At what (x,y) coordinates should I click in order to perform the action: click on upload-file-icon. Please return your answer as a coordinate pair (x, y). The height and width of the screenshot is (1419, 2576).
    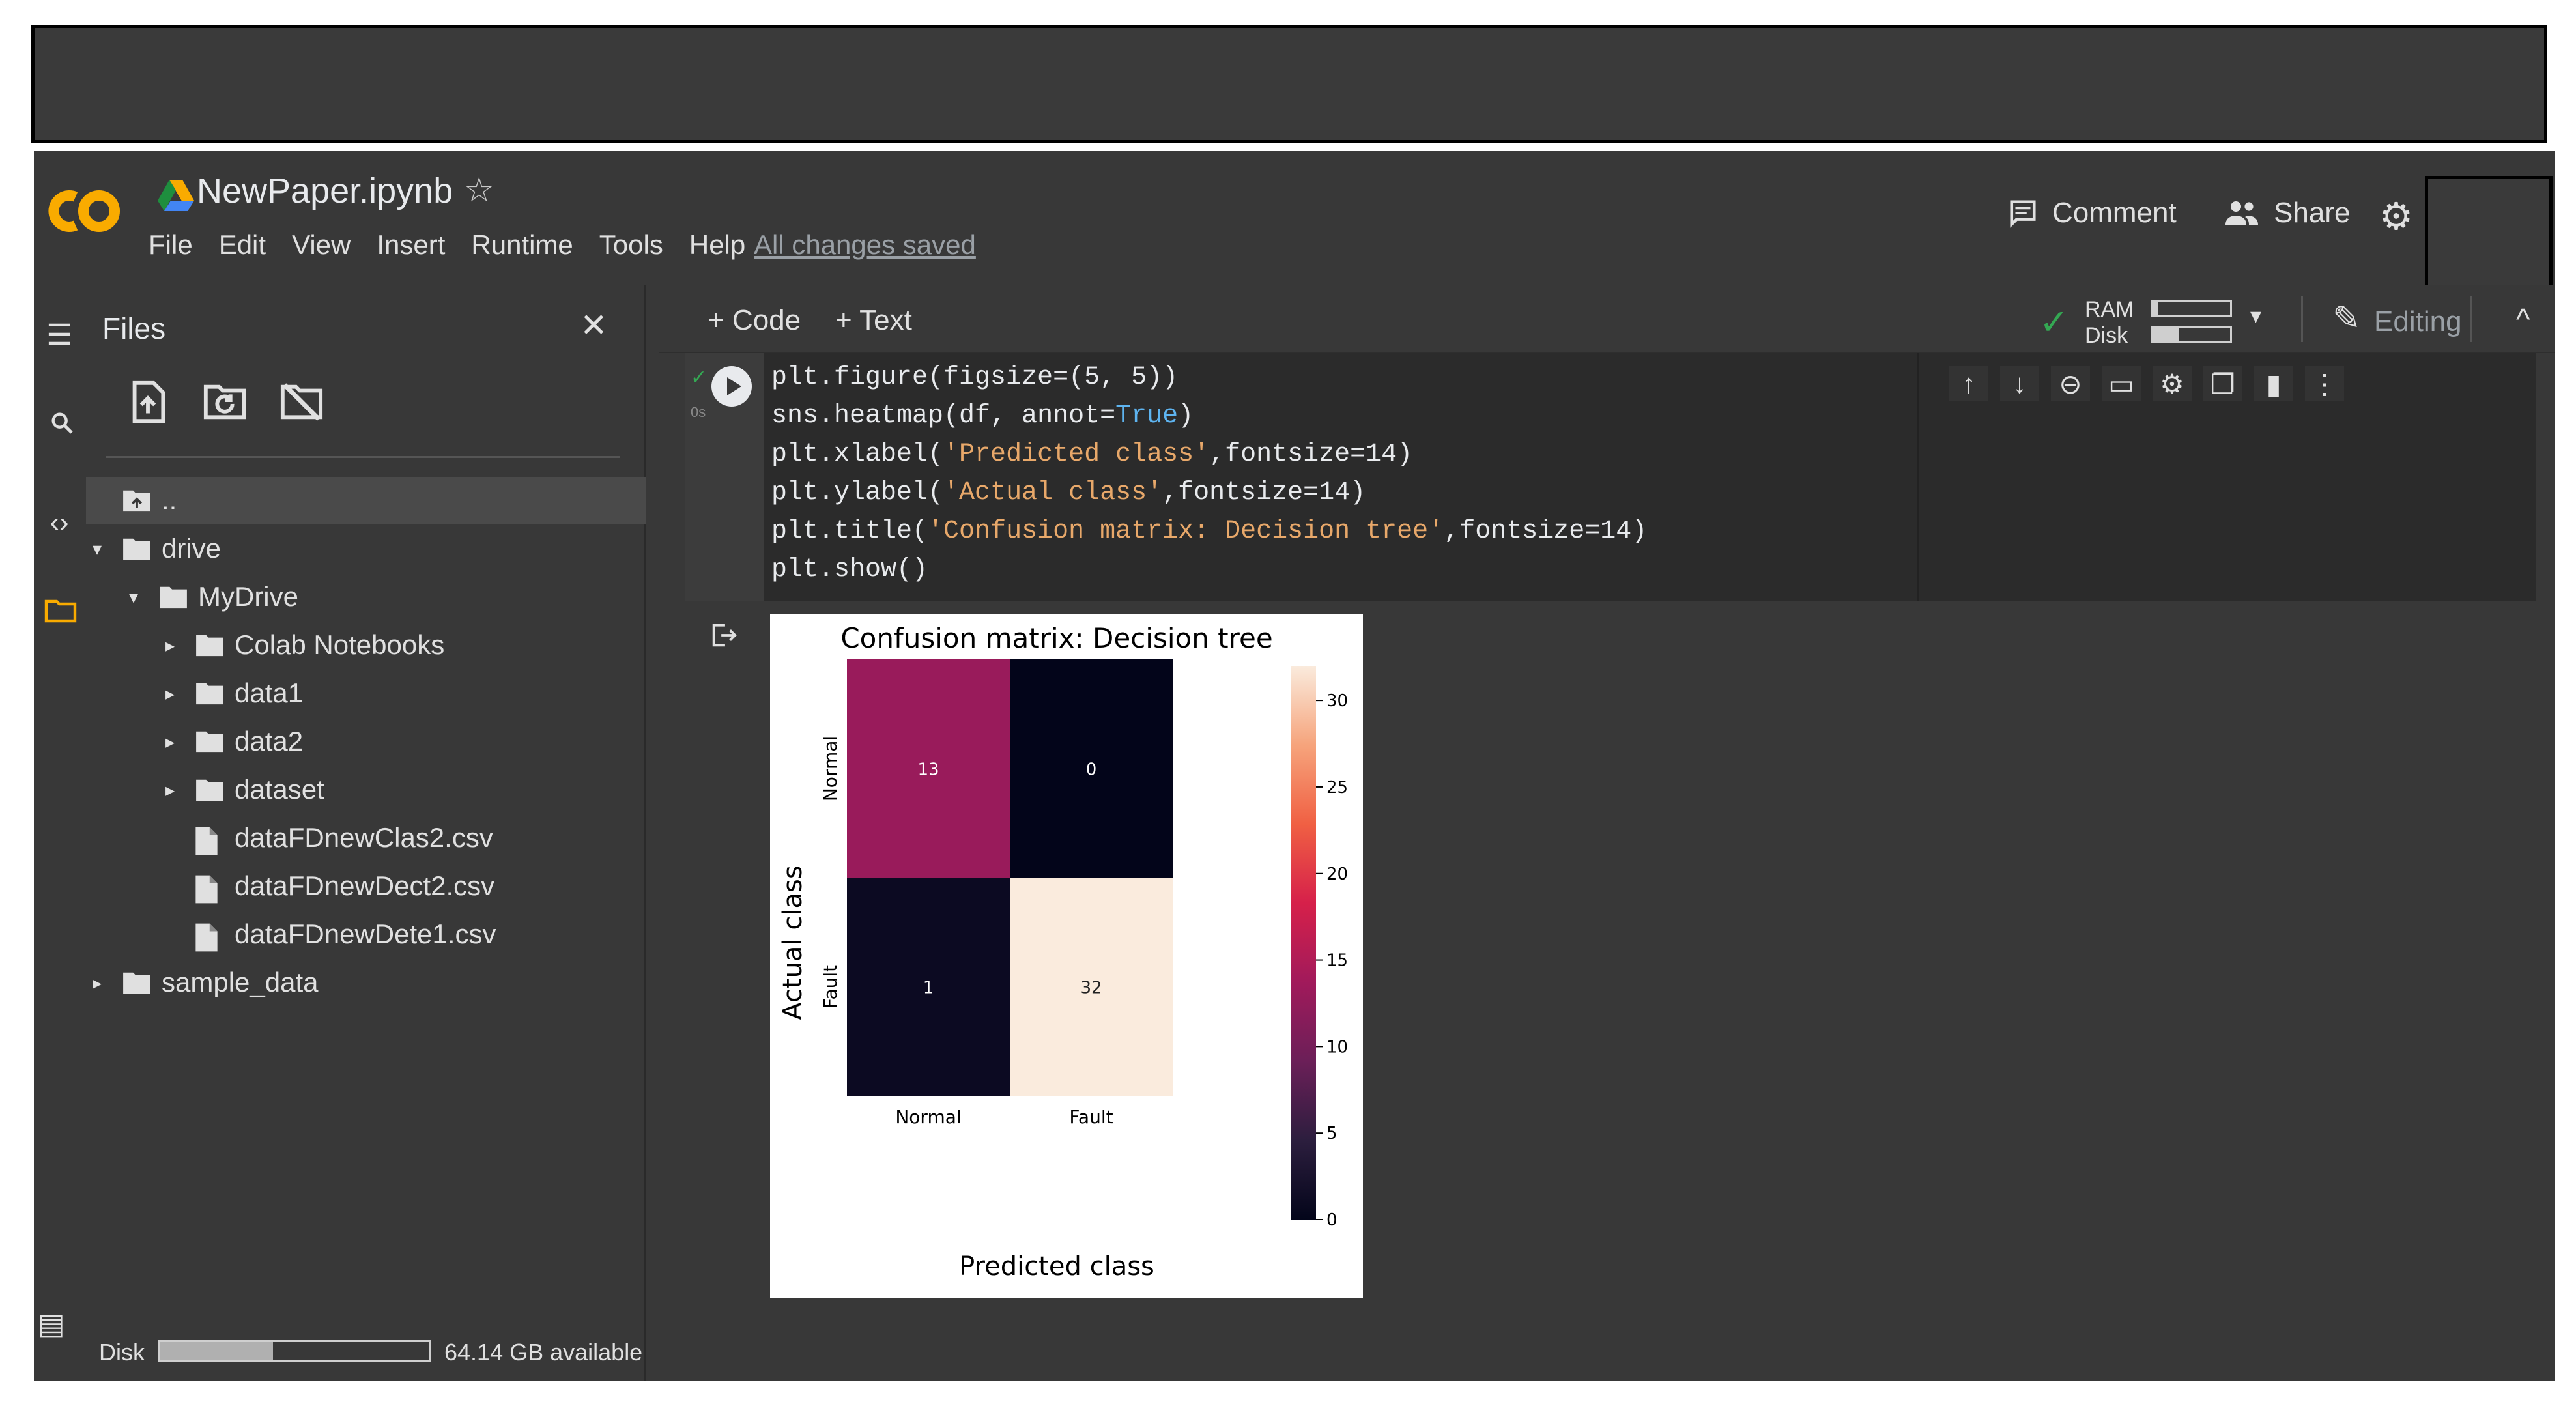
    Looking at the image, I should click on (148, 402).